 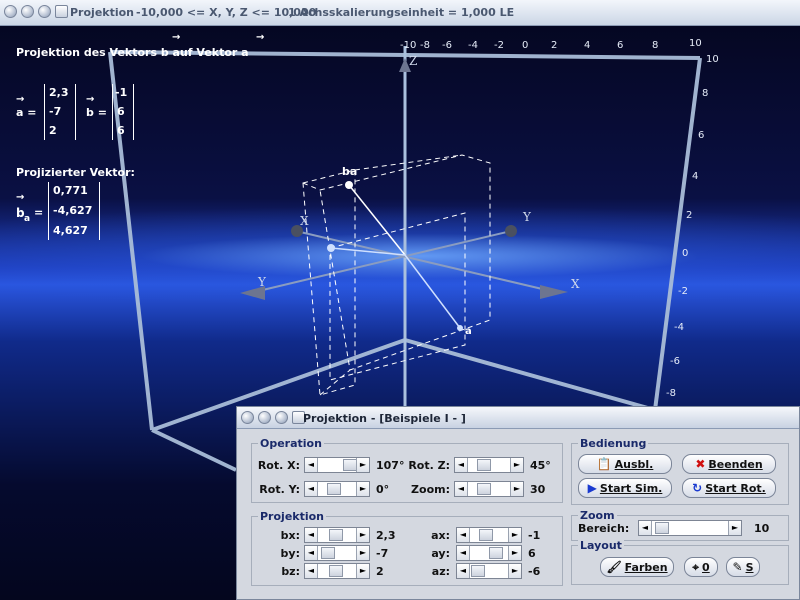 What do you see at coordinates (749, 567) in the screenshot?
I see `s-label: S` at bounding box center [749, 567].